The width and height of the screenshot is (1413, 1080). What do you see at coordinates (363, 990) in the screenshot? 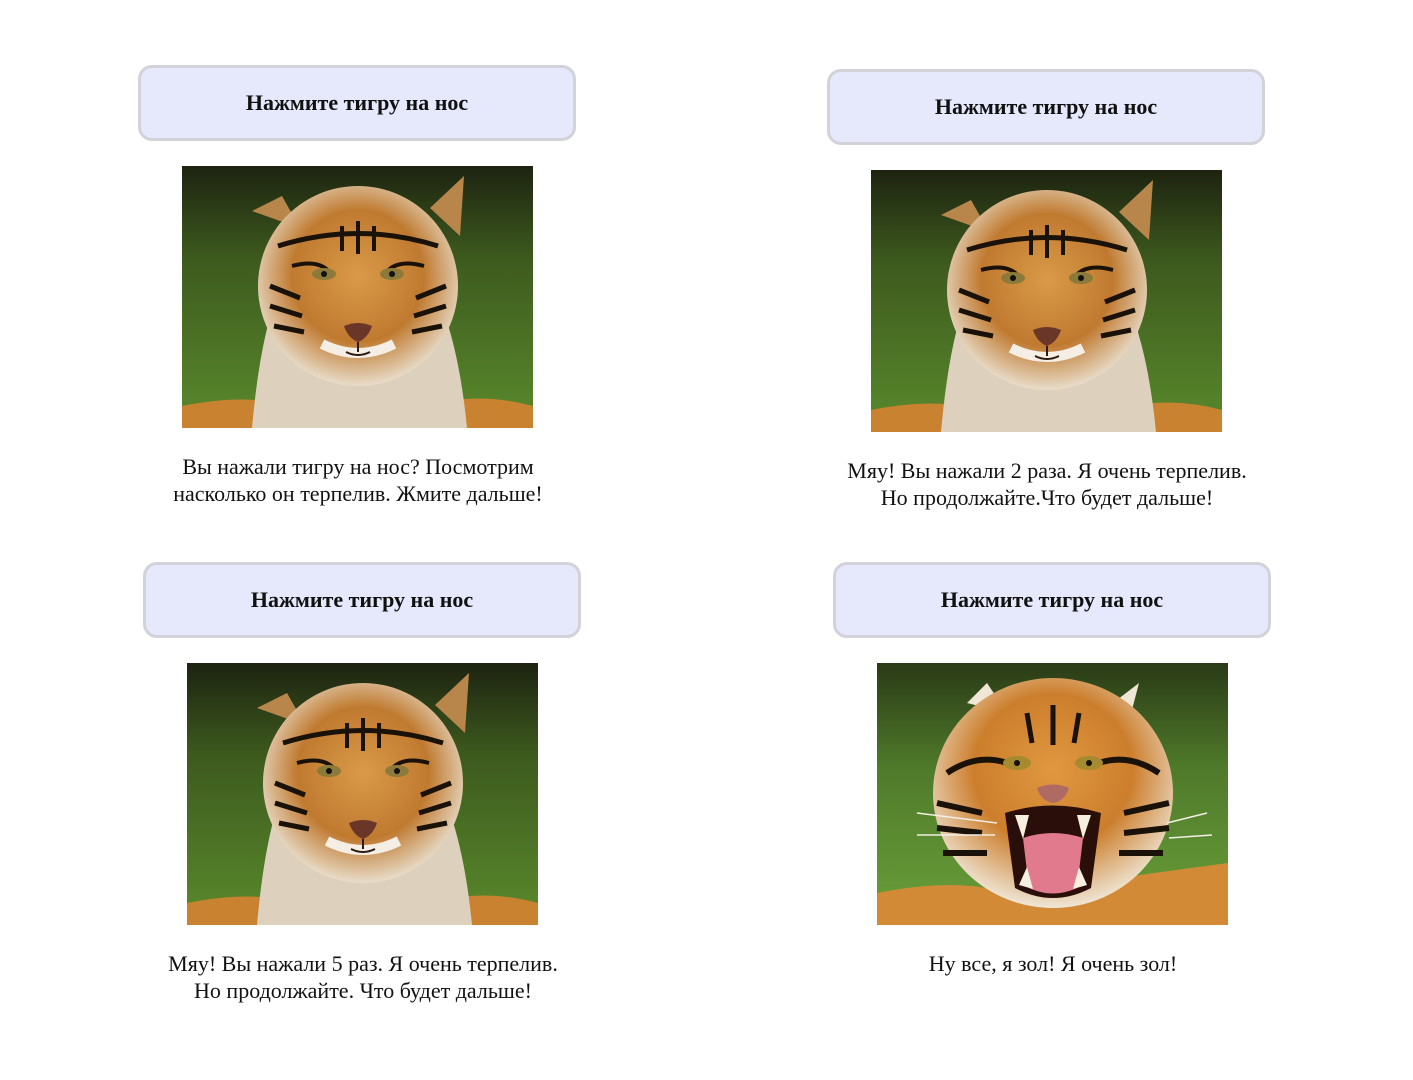
I see `caption-line: Но продолжайте. Что будет дальше!` at bounding box center [363, 990].